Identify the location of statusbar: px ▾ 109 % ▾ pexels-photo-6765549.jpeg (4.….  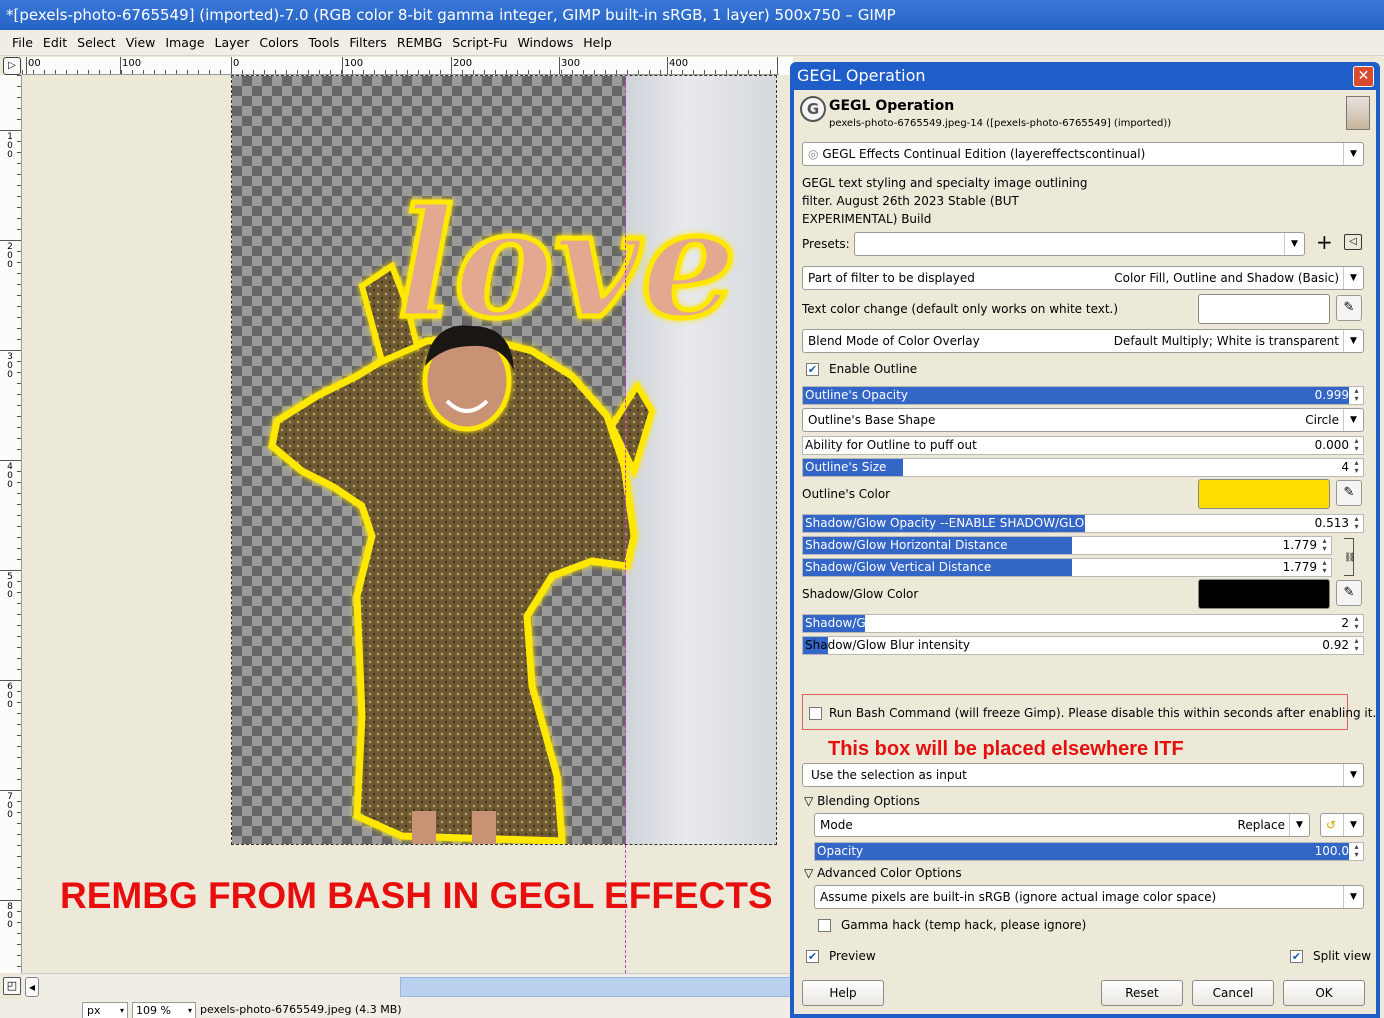
(396, 1008).